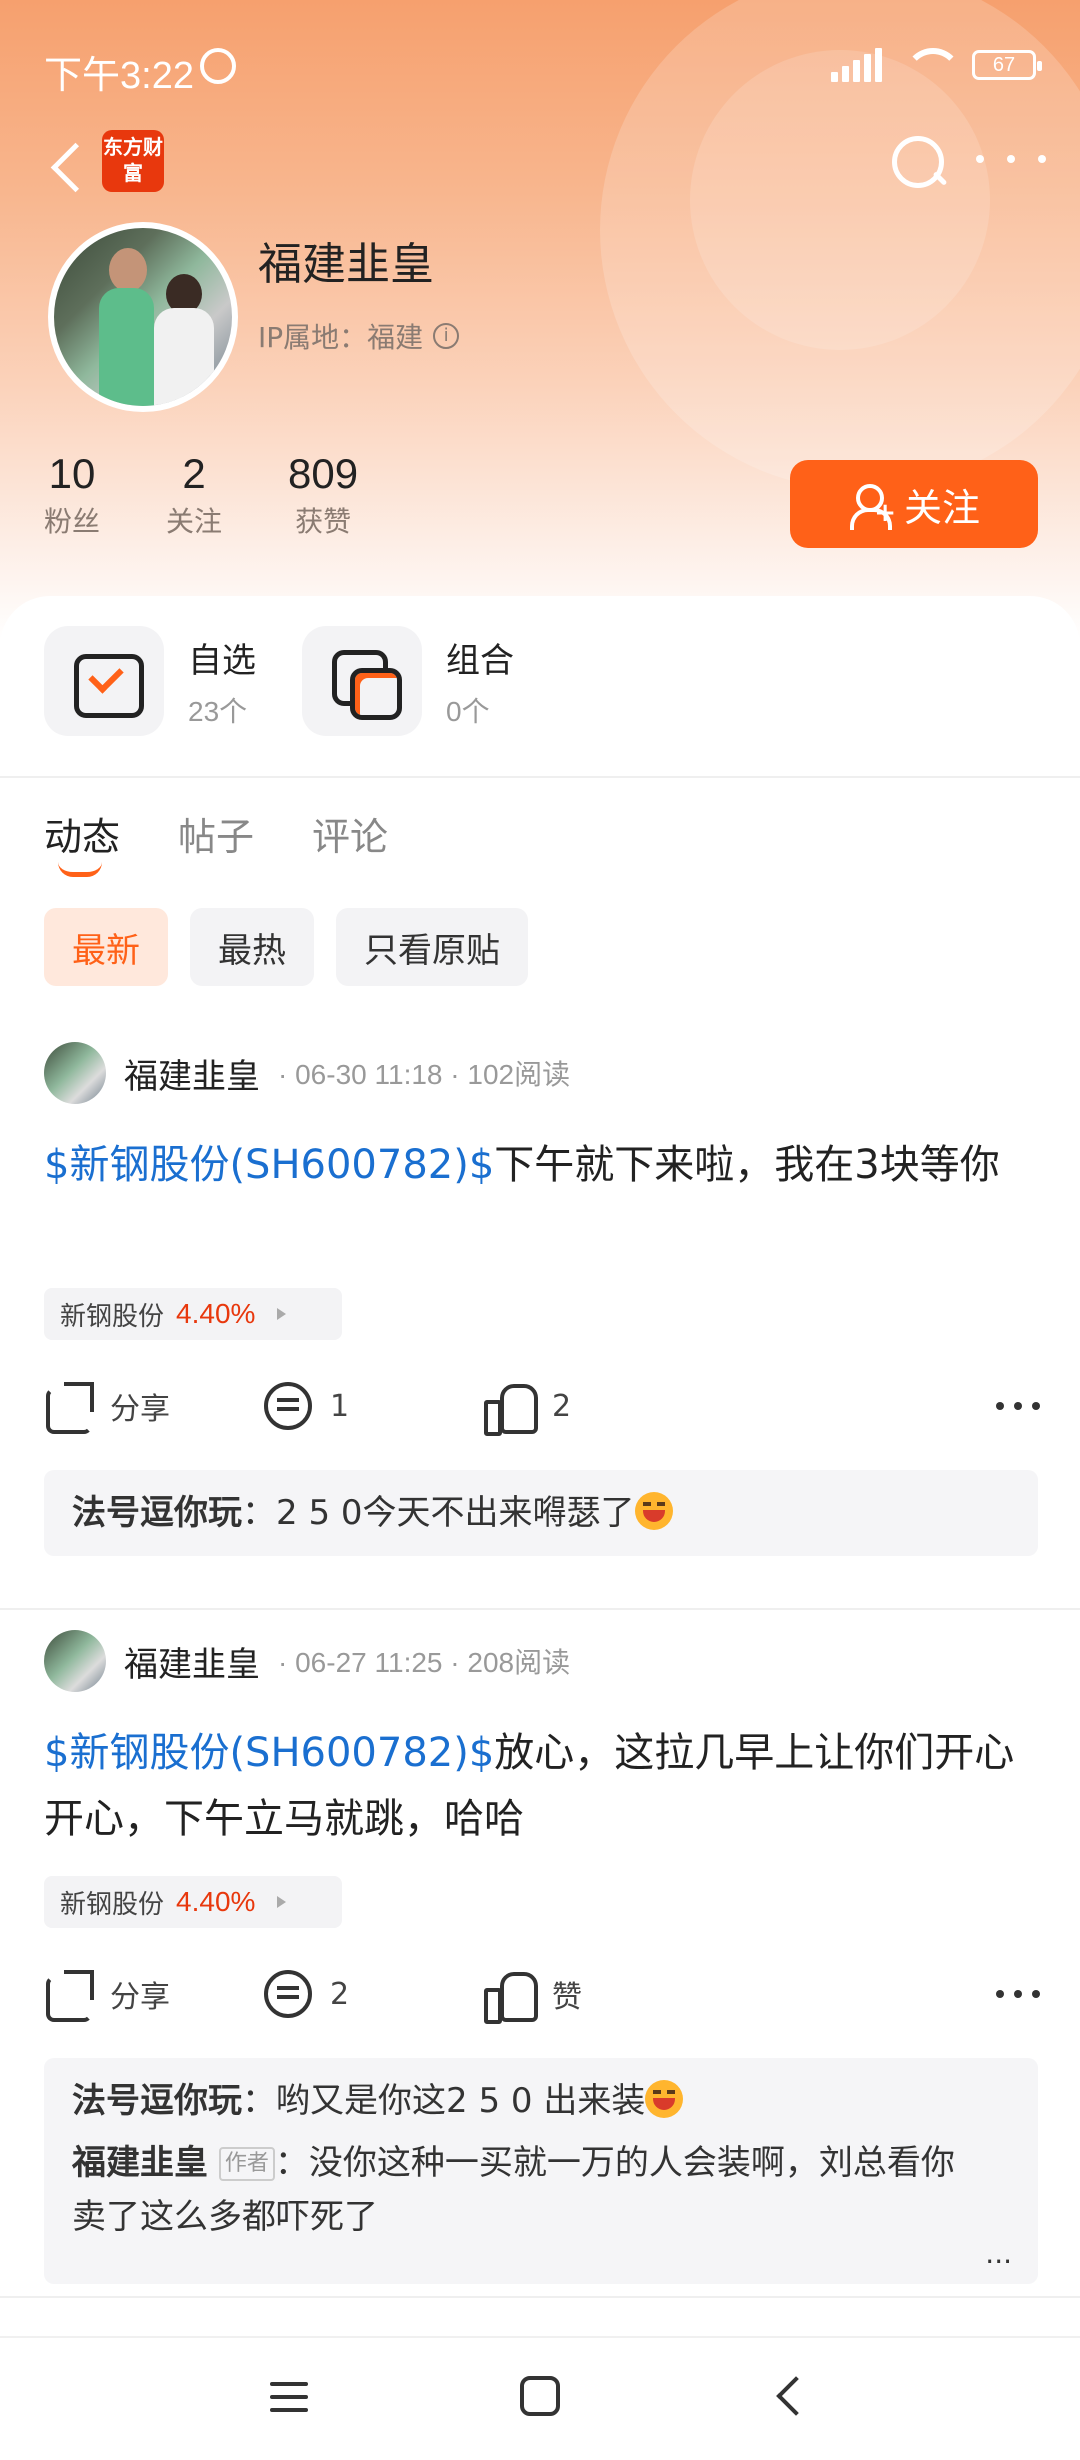 Image resolution: width=1080 pixels, height=2460 pixels. Describe the element at coordinates (362, 681) in the screenshot. I see `portfolio-icon` at that location.